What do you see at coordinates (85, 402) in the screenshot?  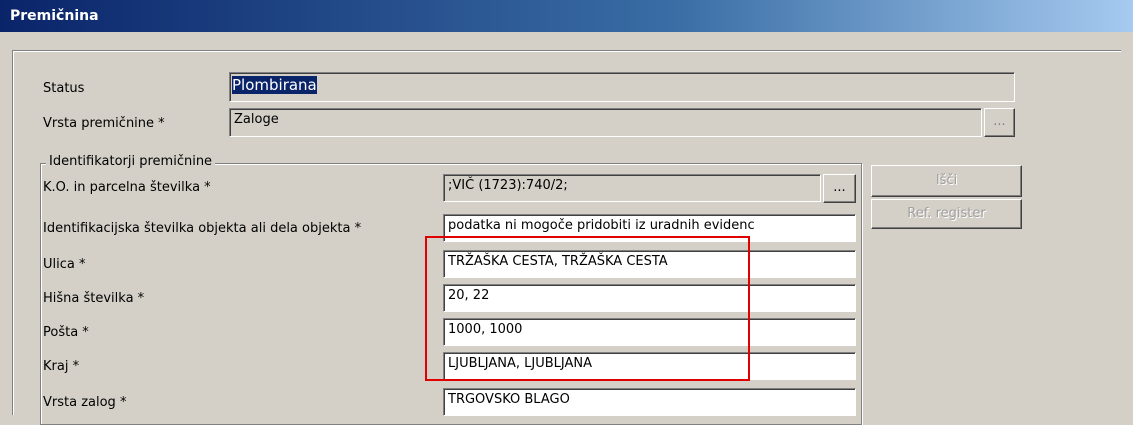 I see `zalog-label: Vrsta zalog *` at bounding box center [85, 402].